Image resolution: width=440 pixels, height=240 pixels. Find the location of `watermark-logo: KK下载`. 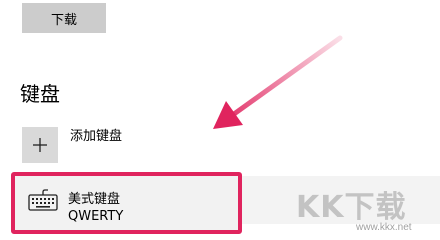

watermark-logo: KK下载 is located at coordinates (351, 207).